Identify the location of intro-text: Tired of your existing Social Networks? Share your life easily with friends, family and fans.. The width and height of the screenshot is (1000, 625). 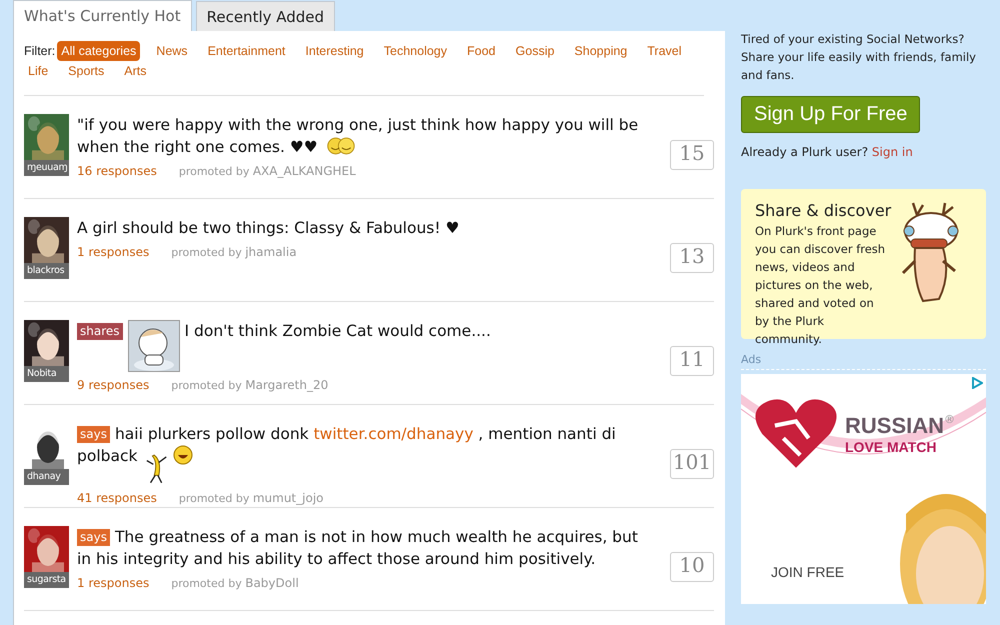
(859, 57).